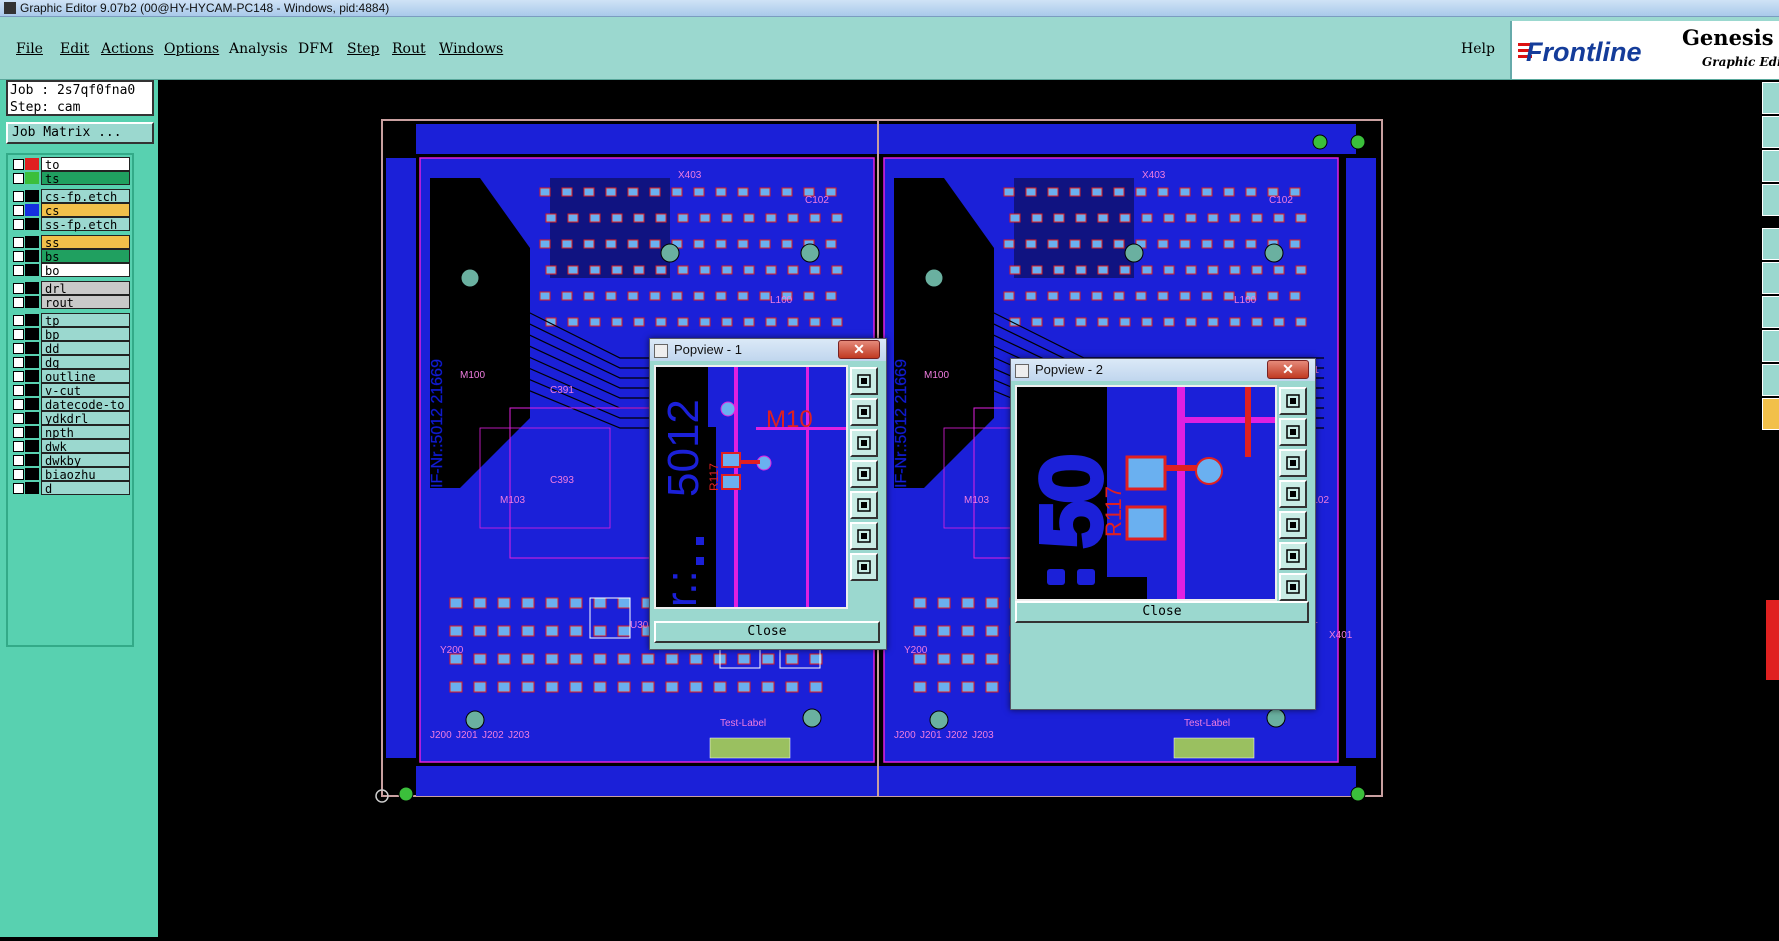 The width and height of the screenshot is (1779, 941). I want to click on popview-2-close-button: Close, so click(1162, 612).